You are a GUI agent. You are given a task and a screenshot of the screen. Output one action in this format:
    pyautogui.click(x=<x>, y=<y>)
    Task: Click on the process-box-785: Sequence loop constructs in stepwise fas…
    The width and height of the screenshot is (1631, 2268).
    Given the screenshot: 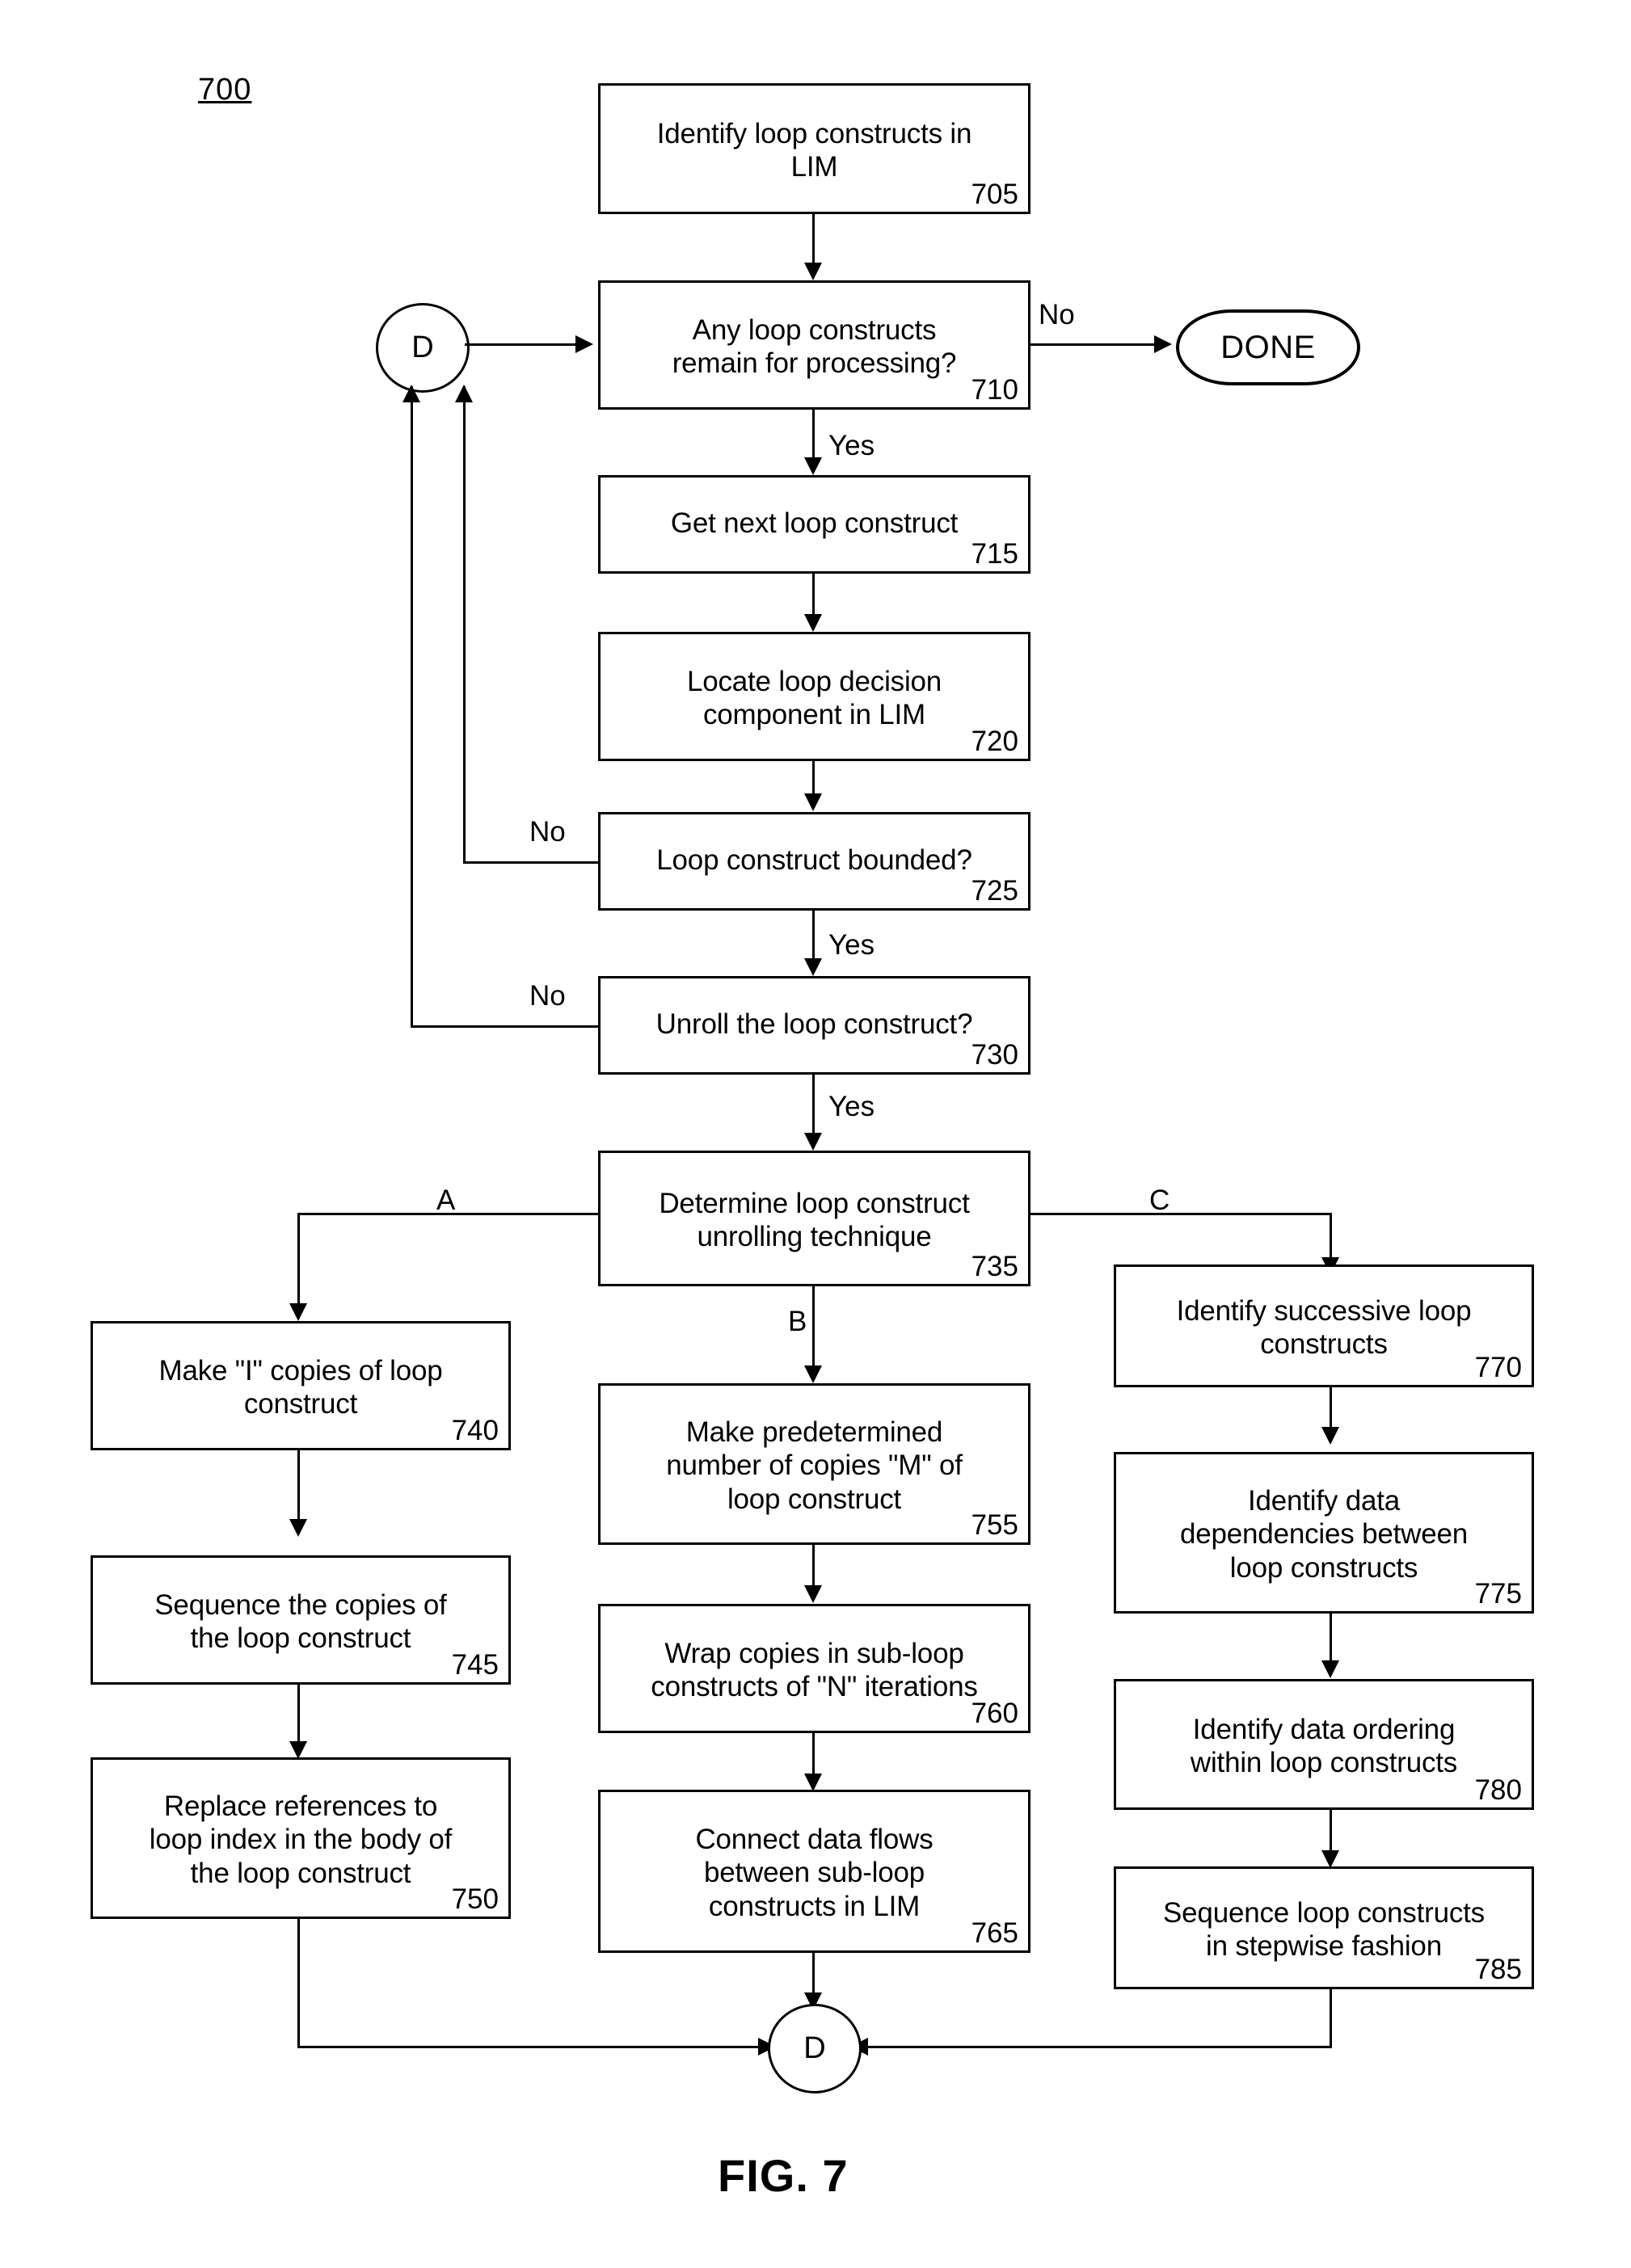 What is the action you would take?
    pyautogui.click(x=1324, y=1927)
    